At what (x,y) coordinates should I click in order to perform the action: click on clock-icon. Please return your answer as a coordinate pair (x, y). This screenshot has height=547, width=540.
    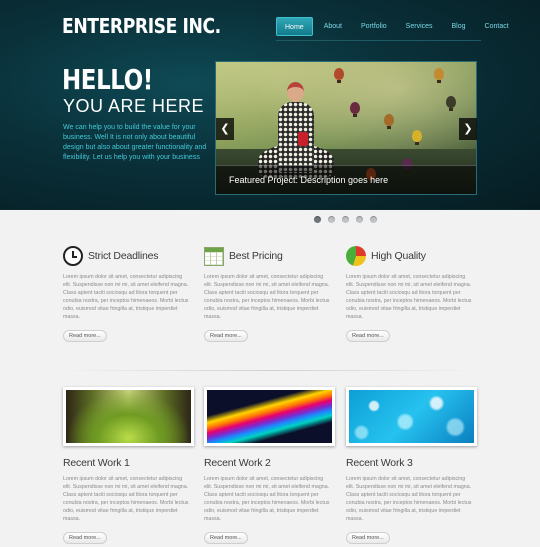
    Looking at the image, I should click on (73, 256).